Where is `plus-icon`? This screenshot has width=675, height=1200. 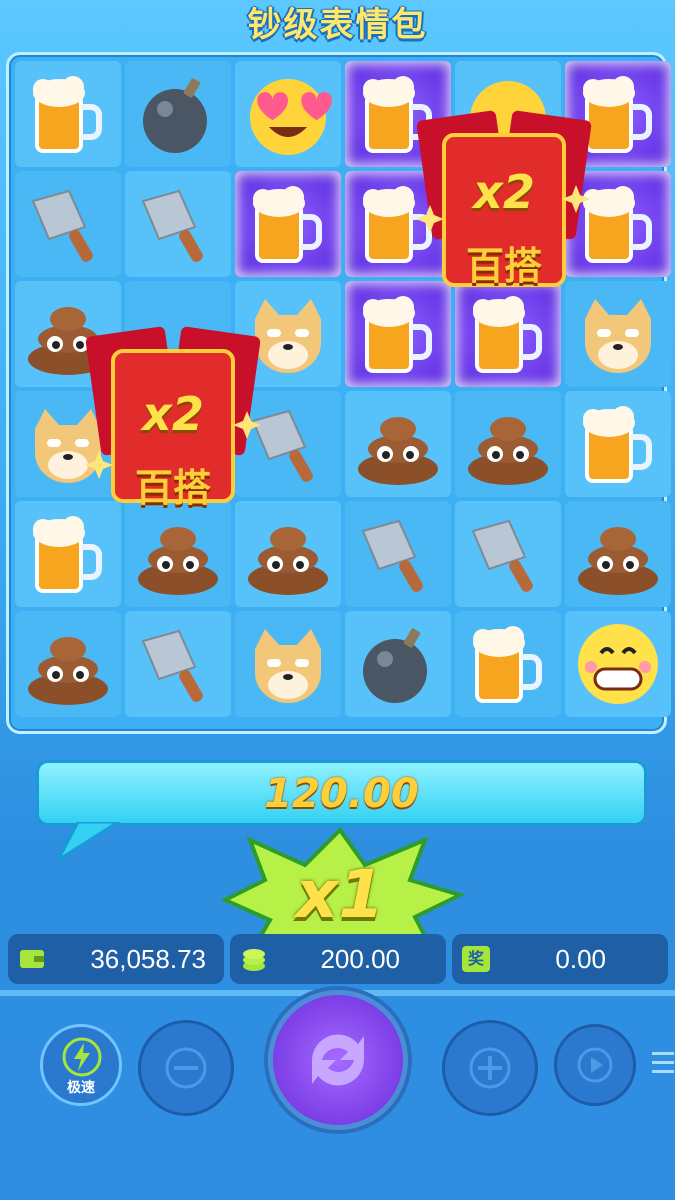
plus-icon is located at coordinates (490, 1068).